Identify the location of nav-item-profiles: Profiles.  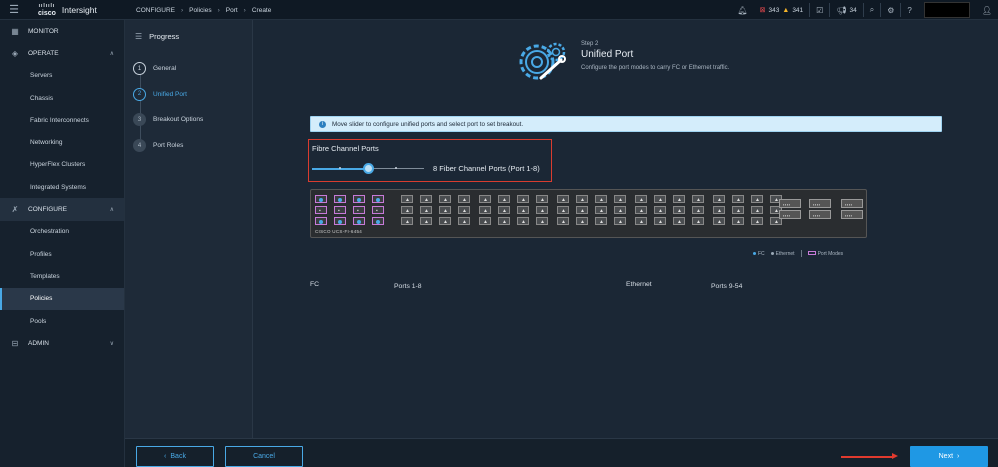
(62, 254).